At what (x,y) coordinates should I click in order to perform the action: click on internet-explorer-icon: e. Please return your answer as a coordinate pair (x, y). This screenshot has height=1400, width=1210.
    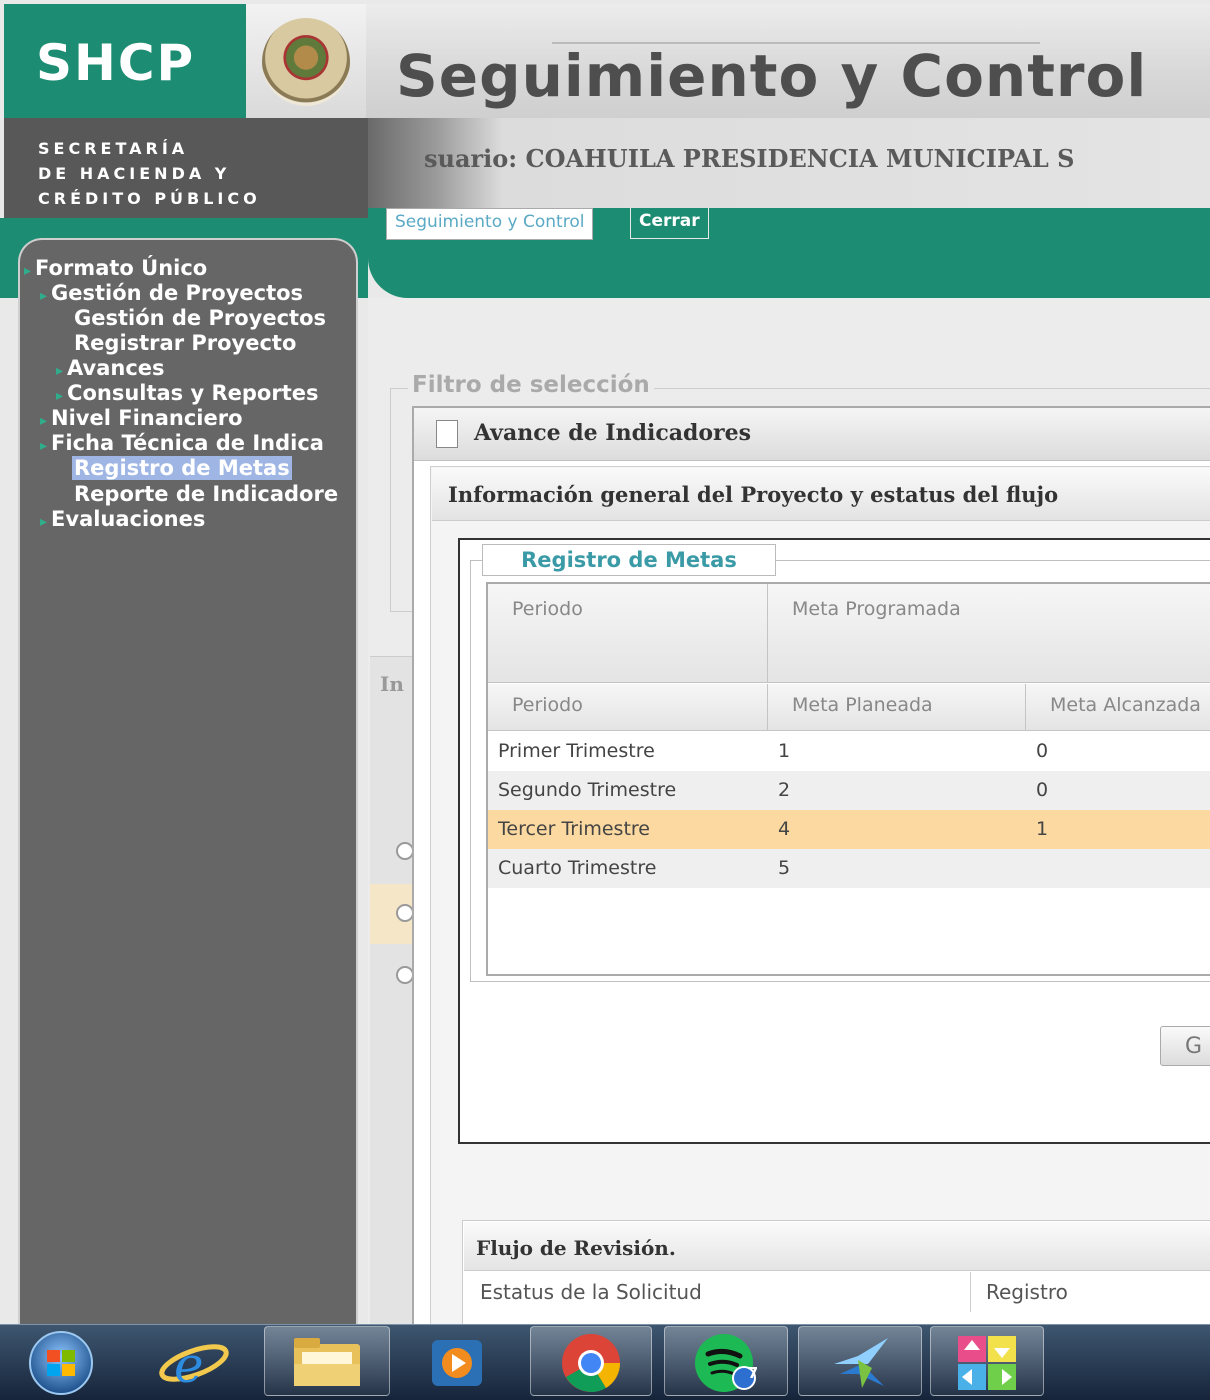
    Looking at the image, I should click on (194, 1363).